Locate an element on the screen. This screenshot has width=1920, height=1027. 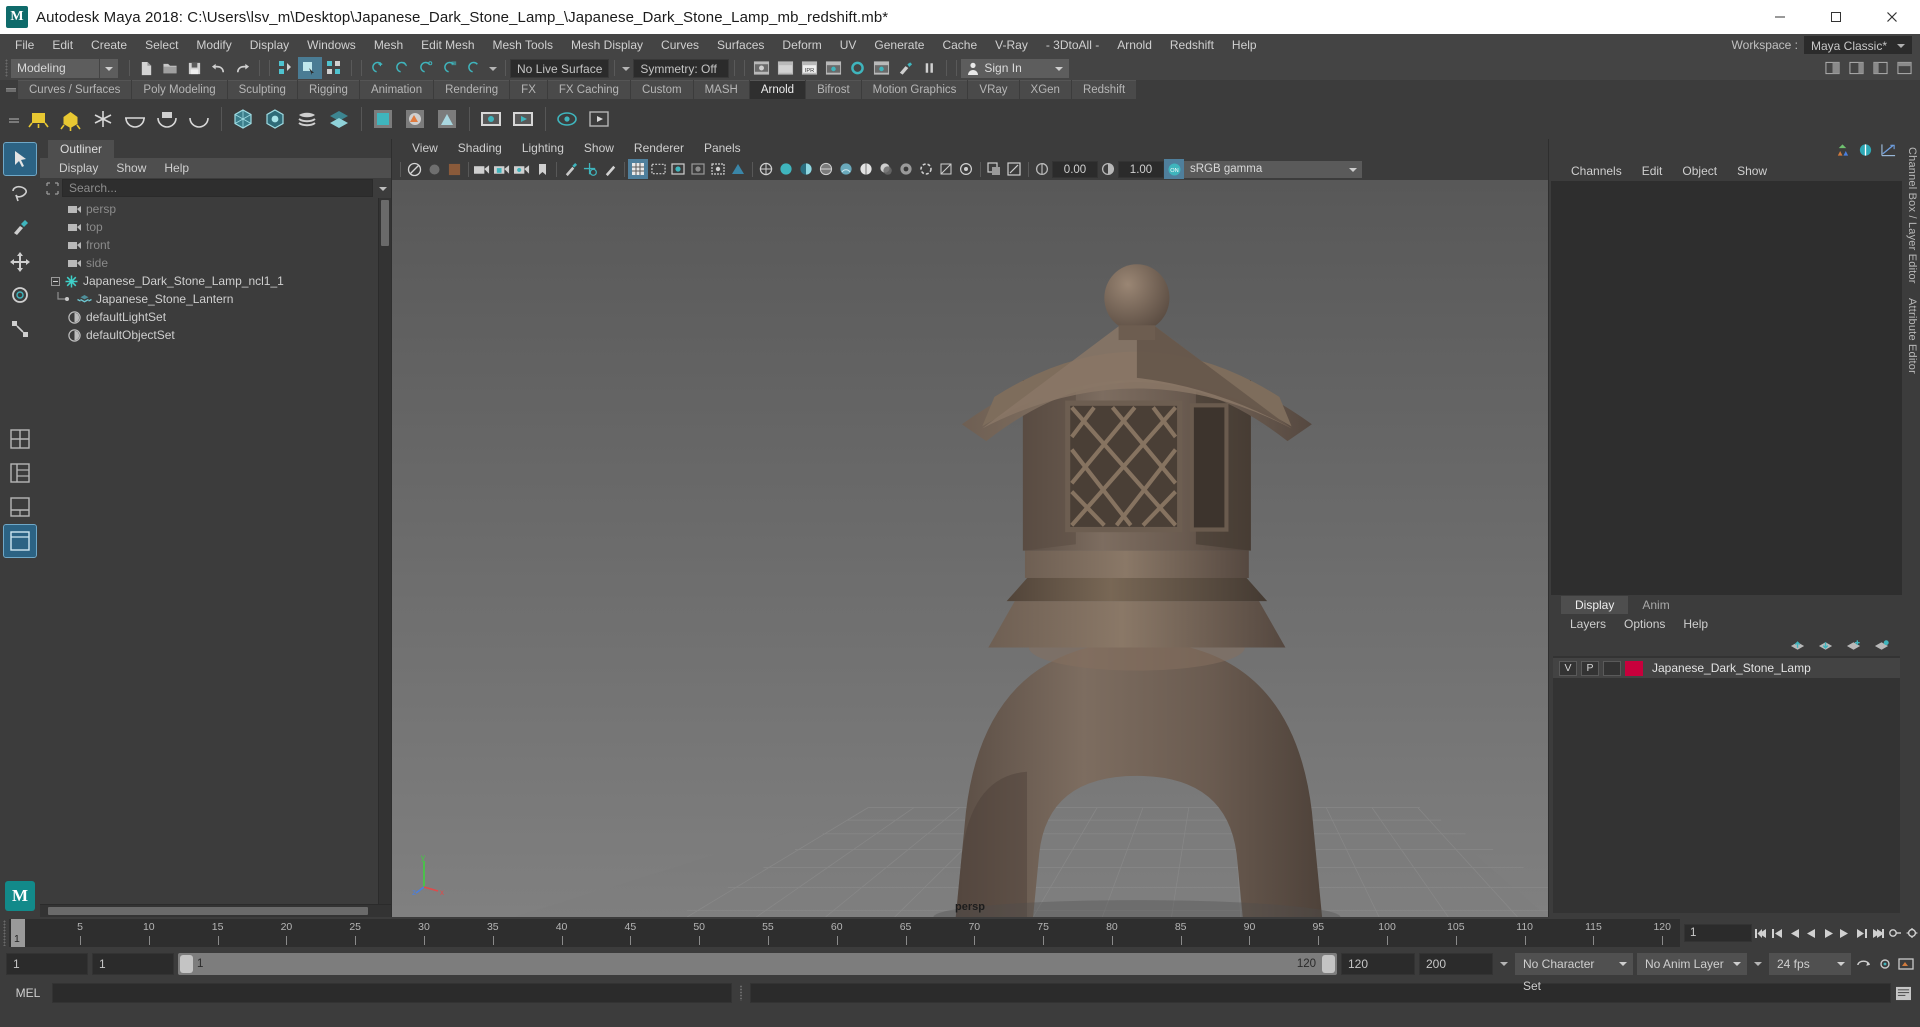
viewport-menu-renderer: Renderer is located at coordinates (659, 148).